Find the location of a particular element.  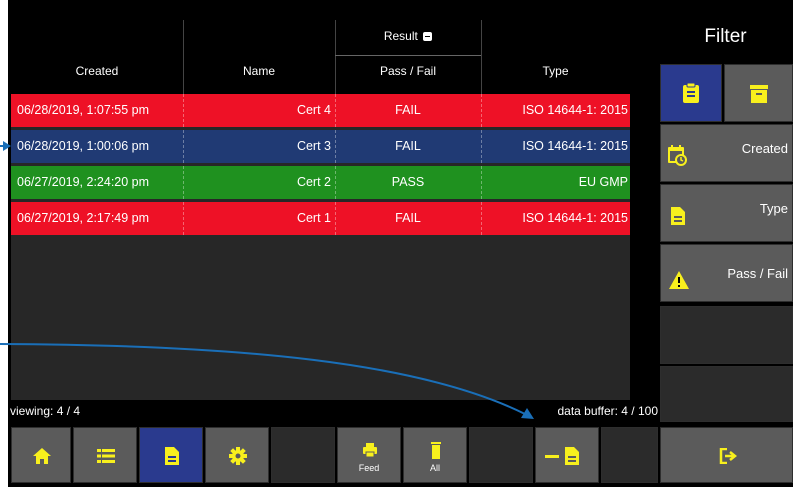

warning-icon is located at coordinates (679, 280).